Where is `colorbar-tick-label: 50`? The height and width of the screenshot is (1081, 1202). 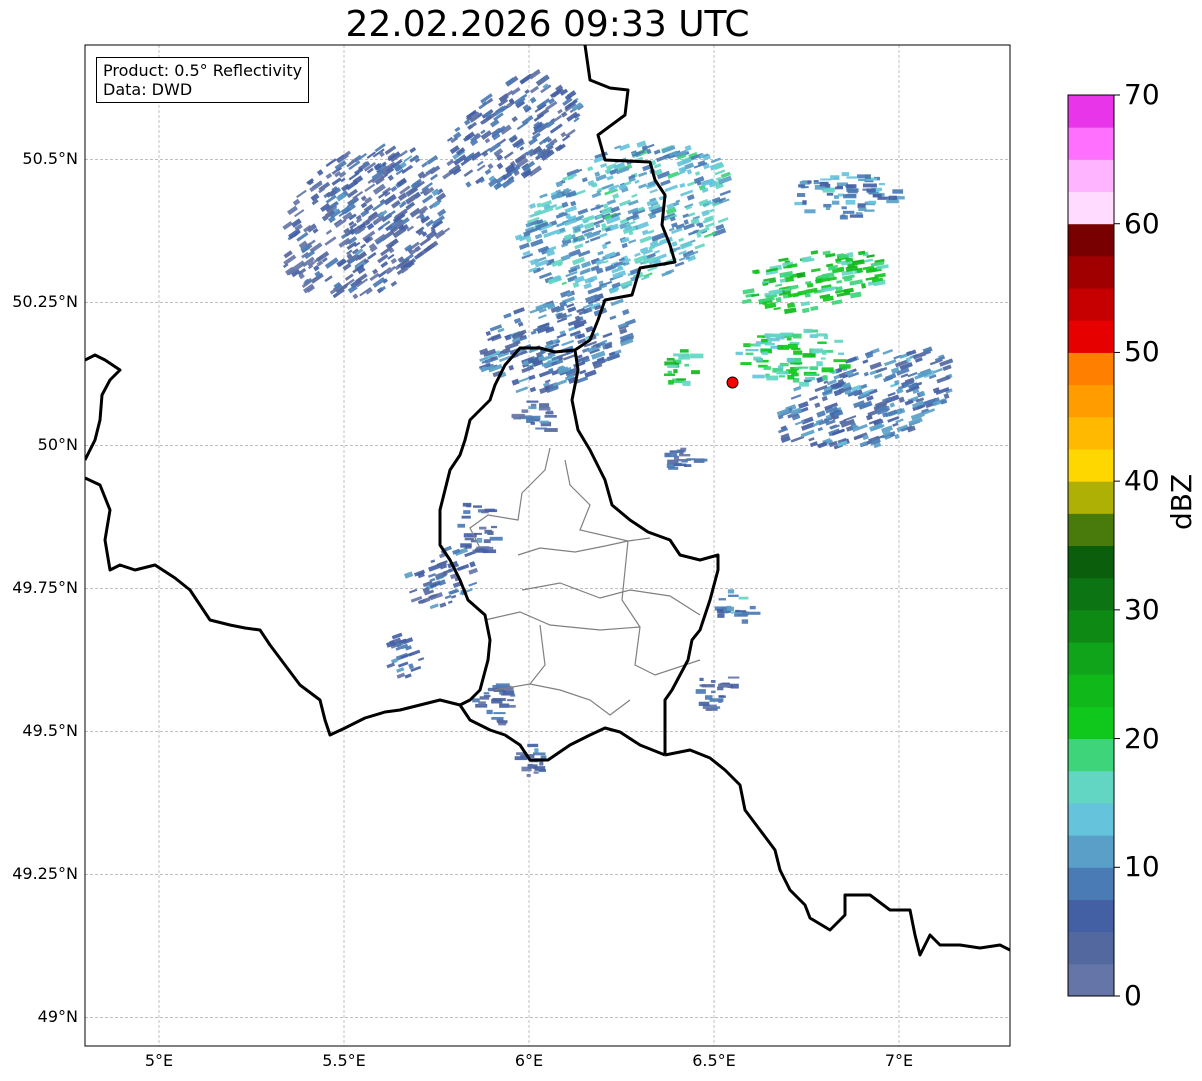 colorbar-tick-label: 50 is located at coordinates (1142, 352).